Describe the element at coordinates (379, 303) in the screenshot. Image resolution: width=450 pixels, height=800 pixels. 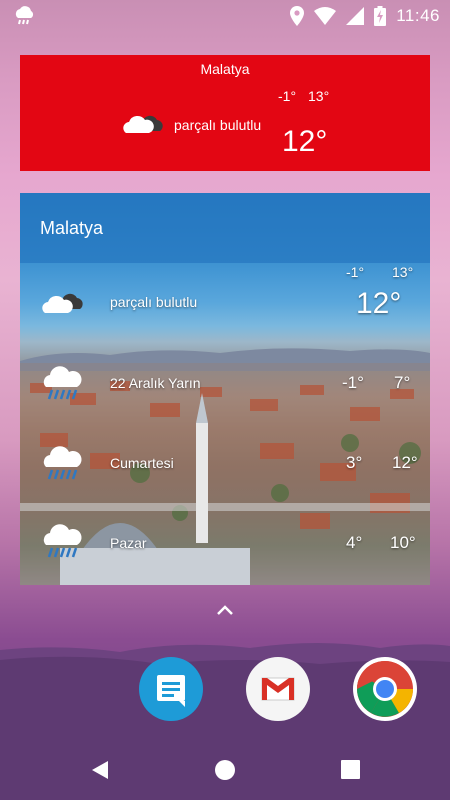
I see `current-temp: 12°` at that location.